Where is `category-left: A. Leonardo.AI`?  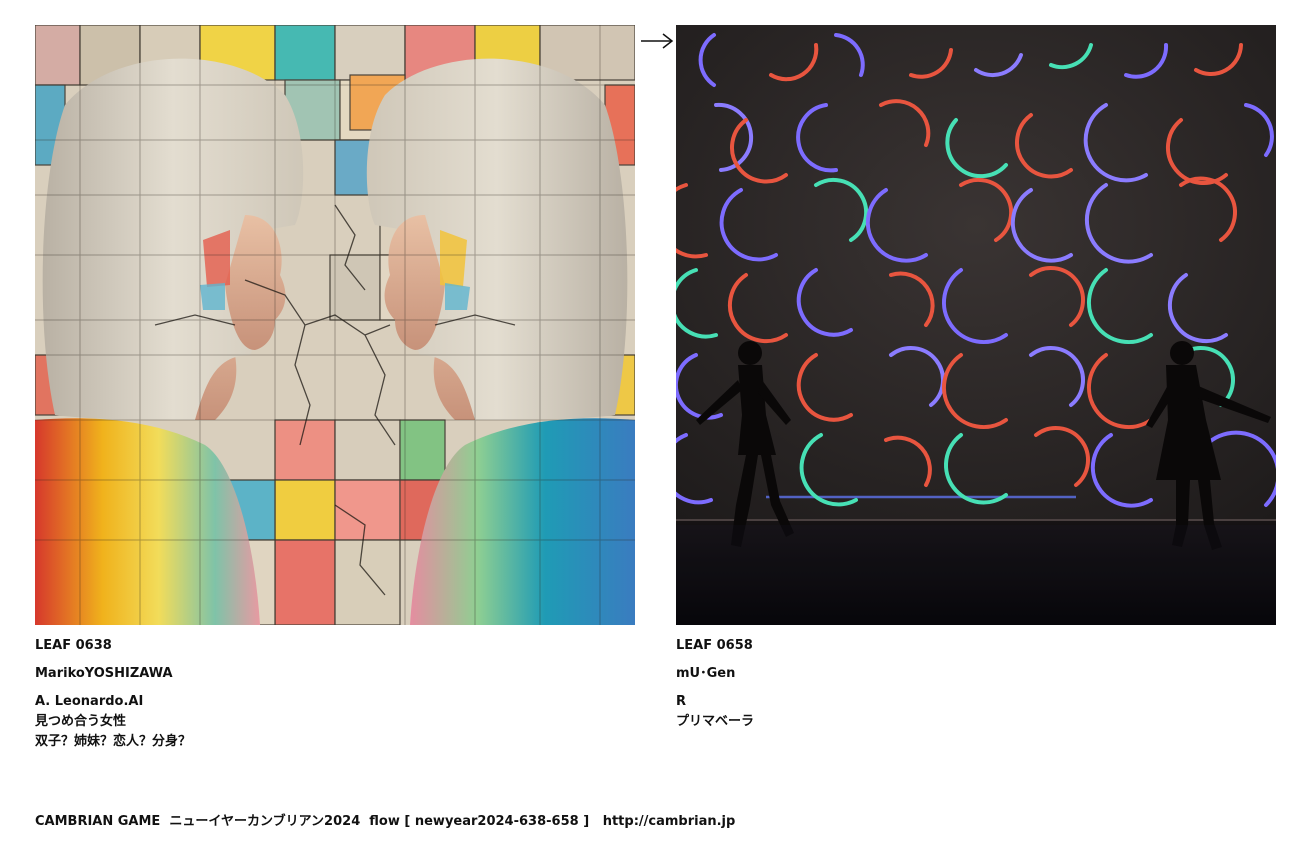
category-left: A. Leonardo.AI is located at coordinates (89, 701).